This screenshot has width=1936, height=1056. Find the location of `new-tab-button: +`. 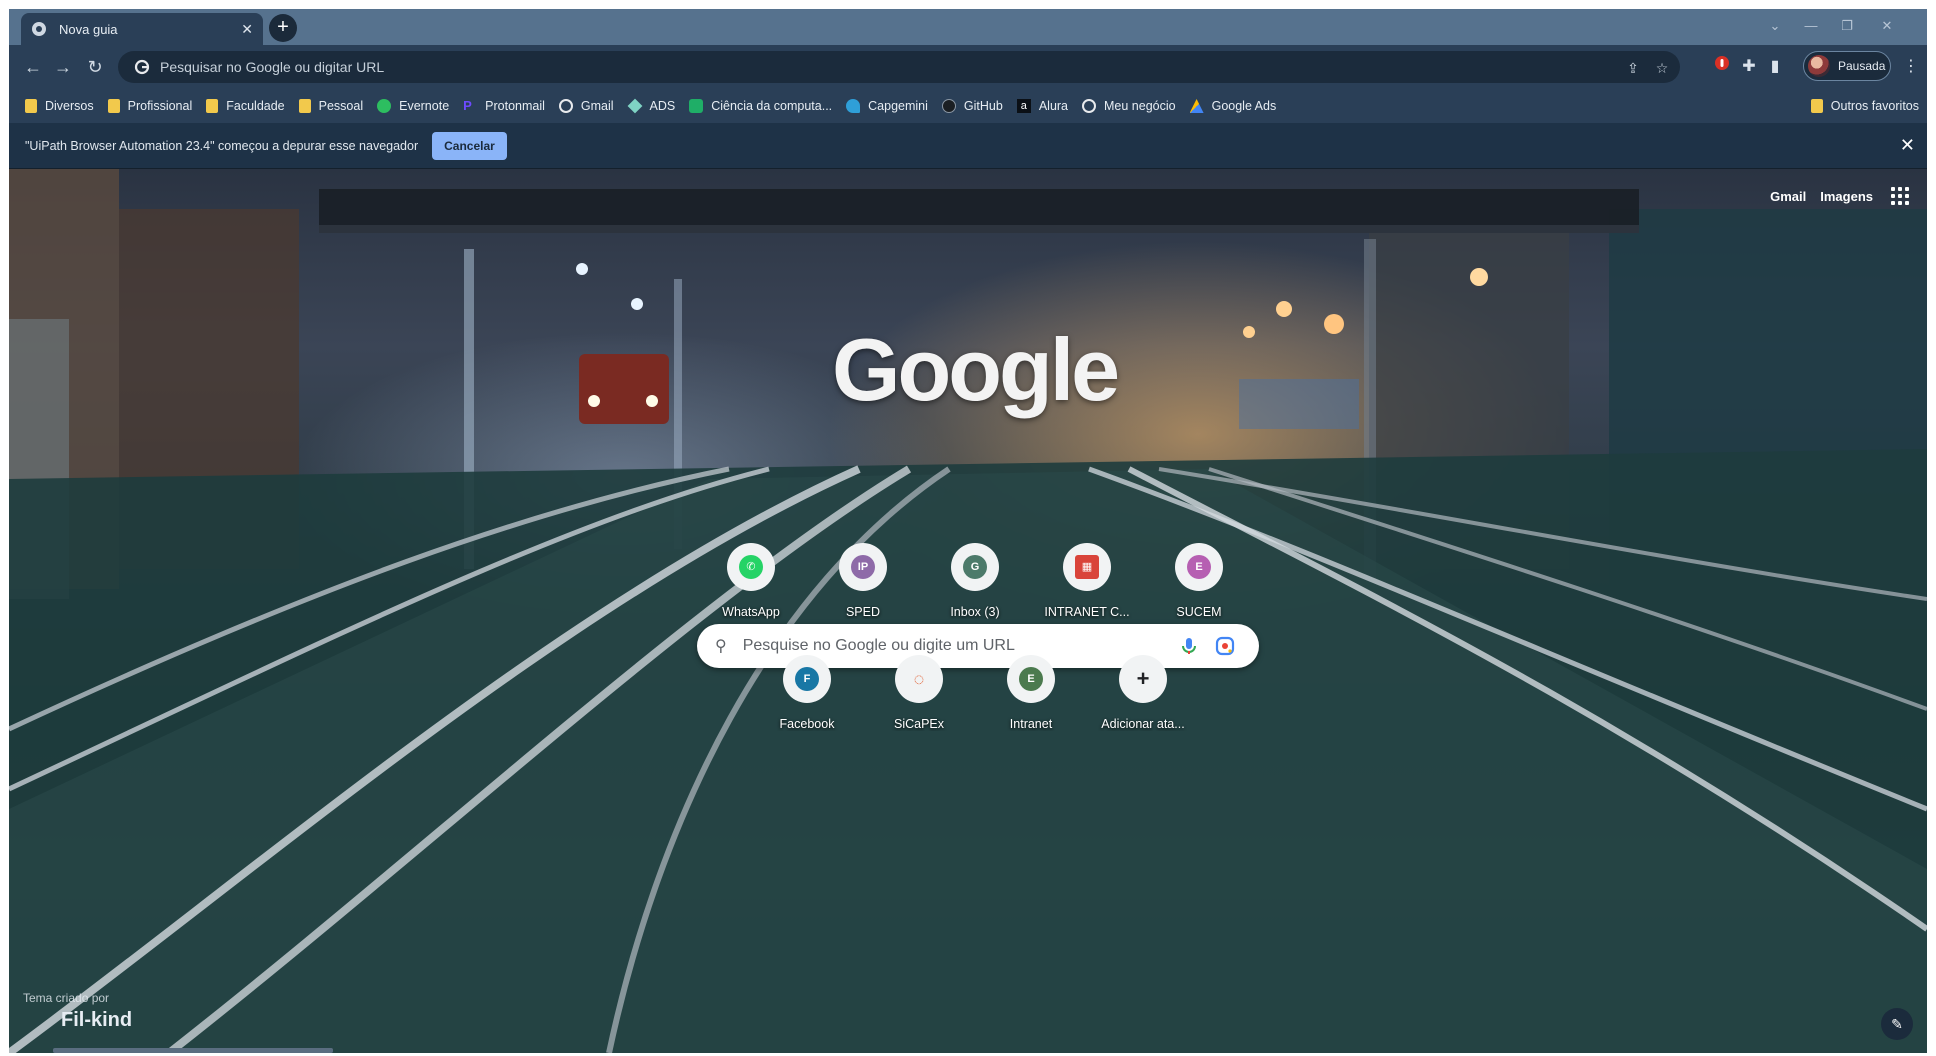

new-tab-button: + is located at coordinates (283, 28).